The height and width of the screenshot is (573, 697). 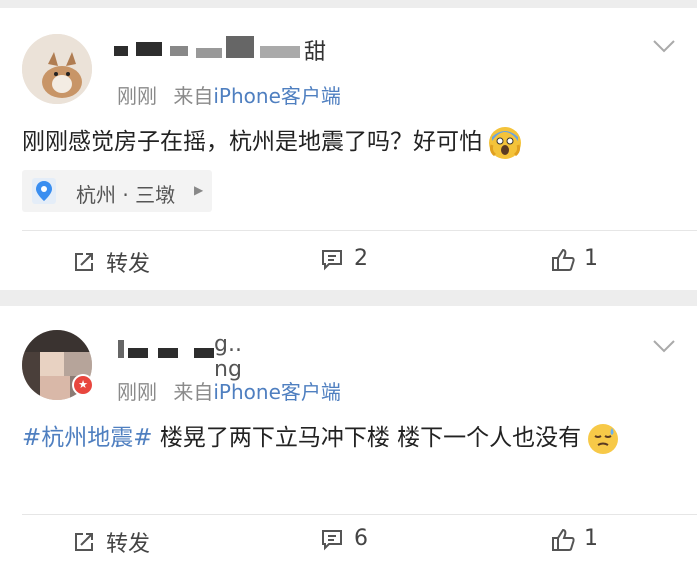 I want to click on location-pin-icon, so click(x=44, y=191).